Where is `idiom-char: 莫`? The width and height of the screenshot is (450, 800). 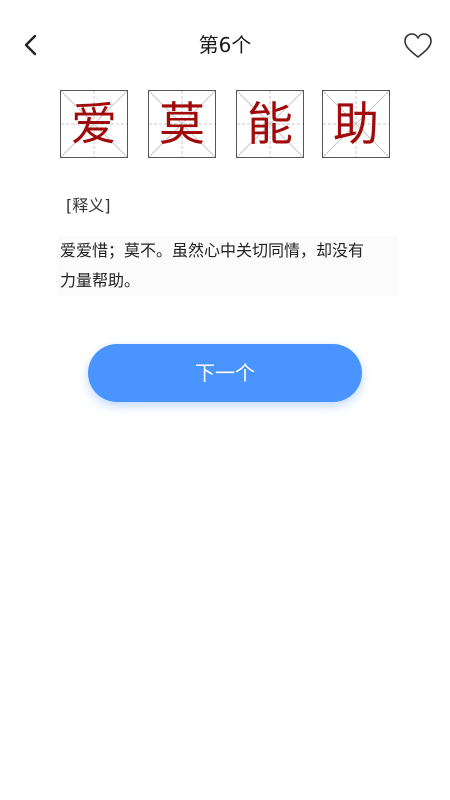 idiom-char: 莫 is located at coordinates (182, 124).